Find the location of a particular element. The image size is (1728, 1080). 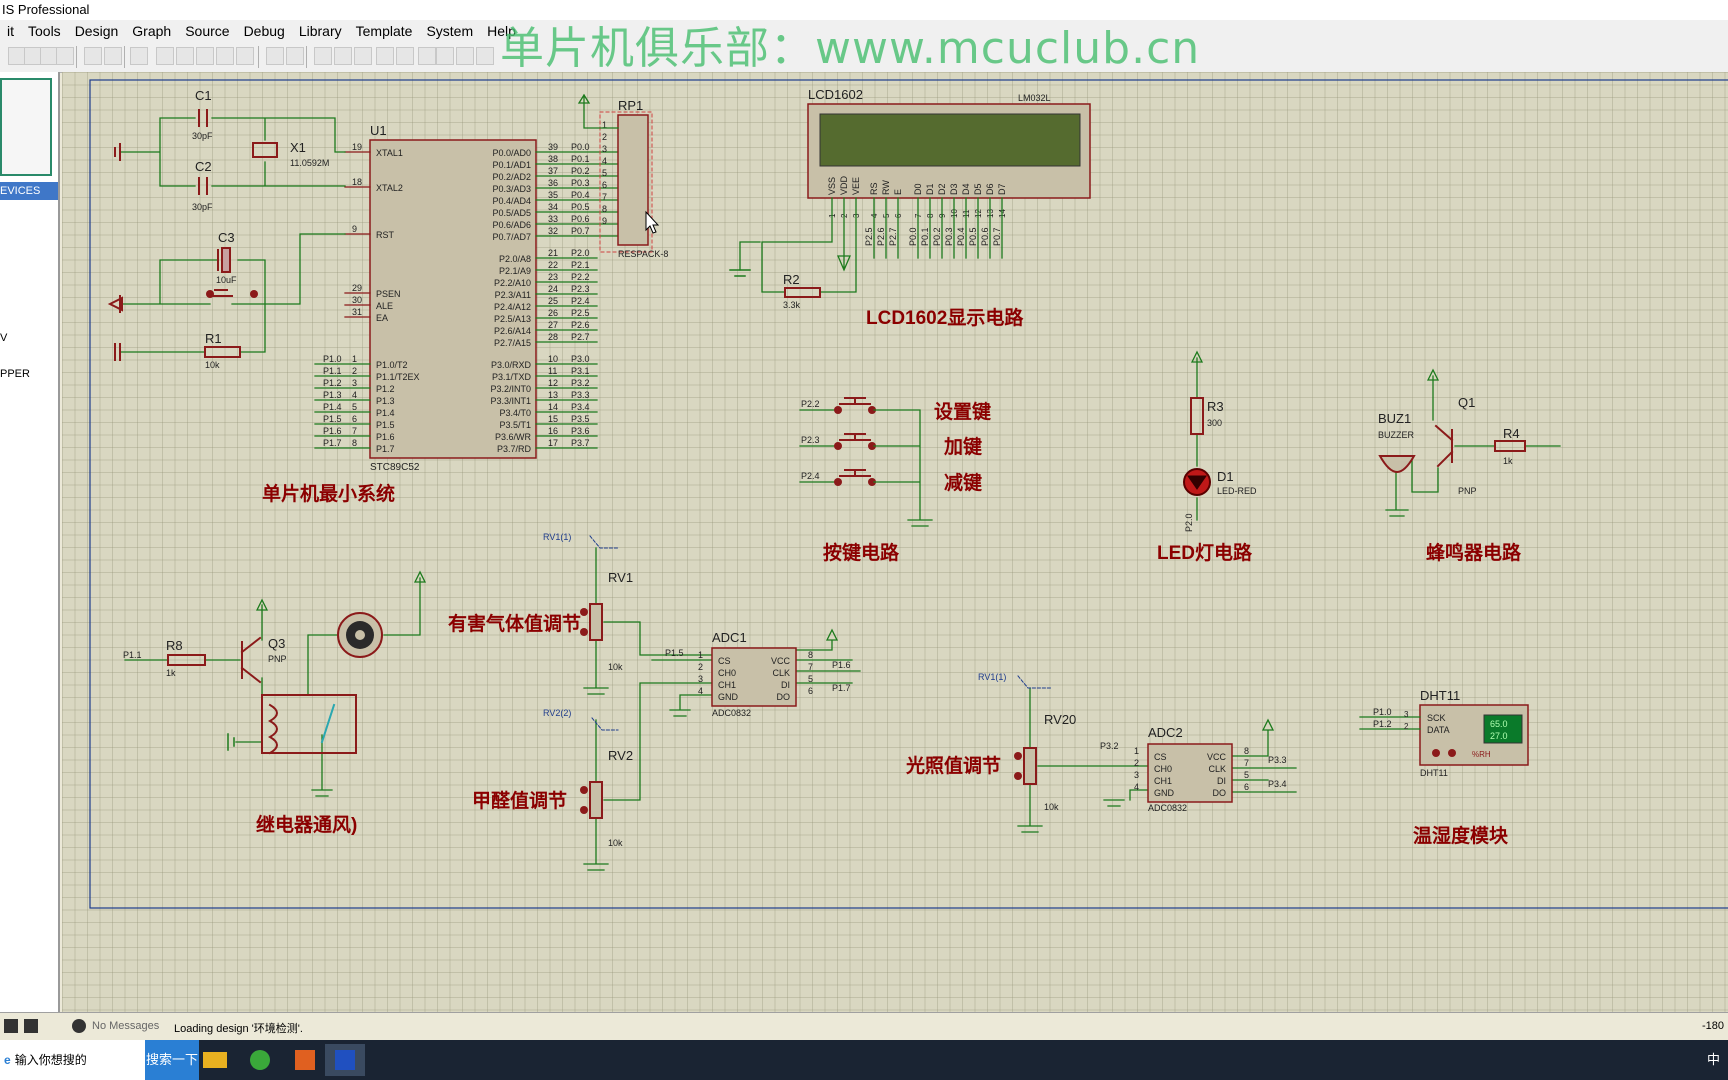

pin-name: P2.3/A11 is located at coordinates (513, 295).